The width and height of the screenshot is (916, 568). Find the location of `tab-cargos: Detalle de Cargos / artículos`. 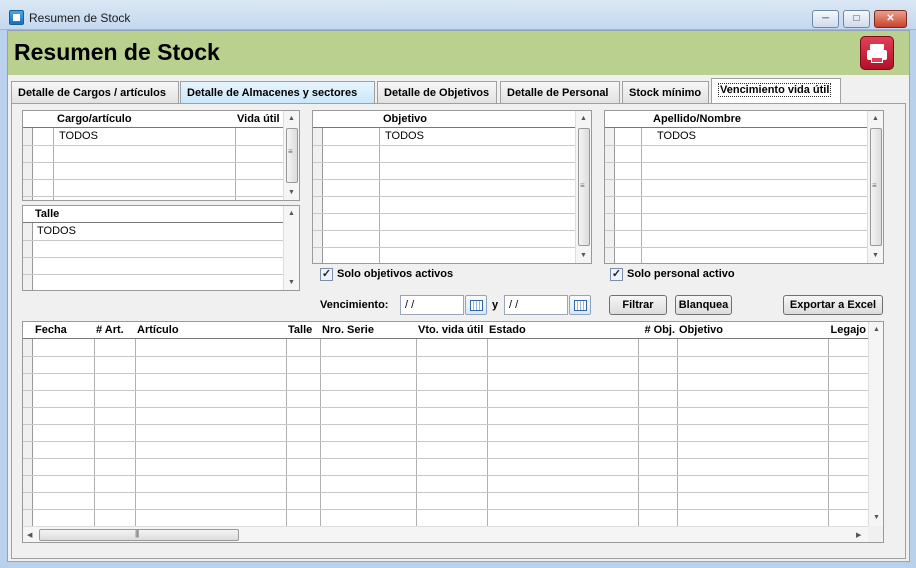

tab-cargos: Detalle de Cargos / artículos is located at coordinates (95, 92).